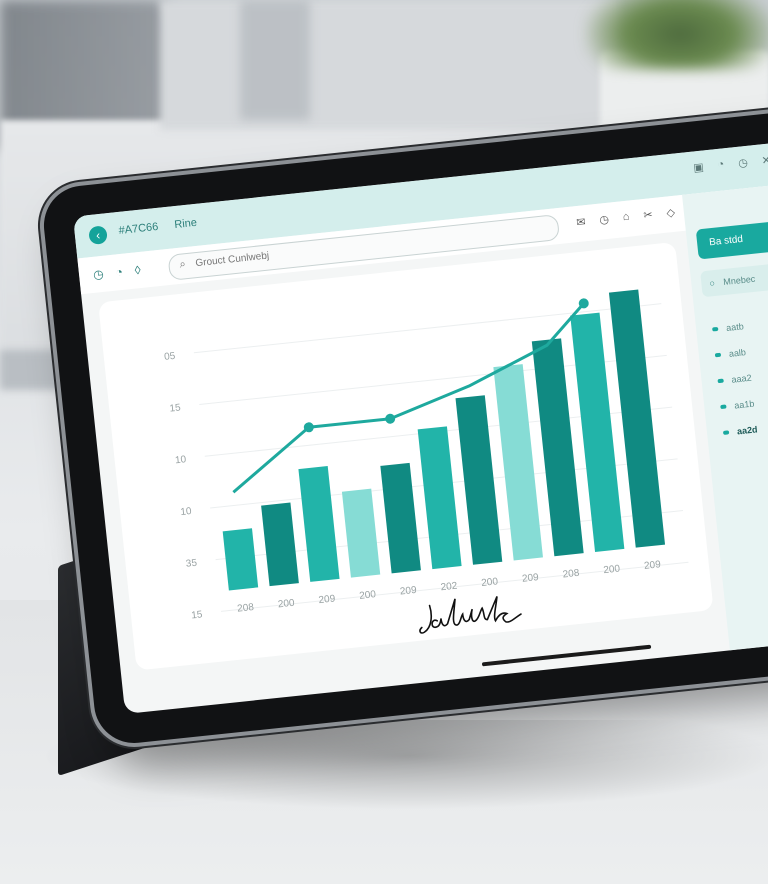 The width and height of the screenshot is (768, 884). Describe the element at coordinates (185, 224) in the screenshot. I see `topbar-name: Rine` at that location.